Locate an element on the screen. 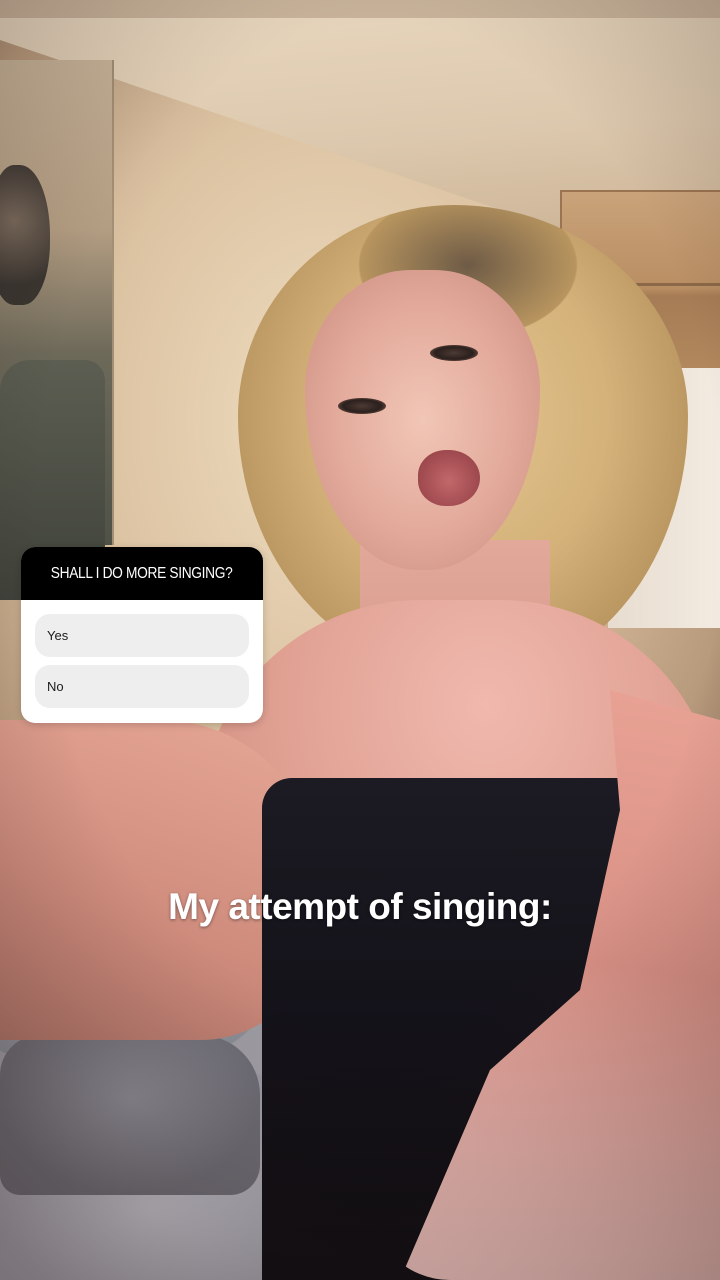 The image size is (720, 1280). poll-options: Yes No is located at coordinates (142, 654).